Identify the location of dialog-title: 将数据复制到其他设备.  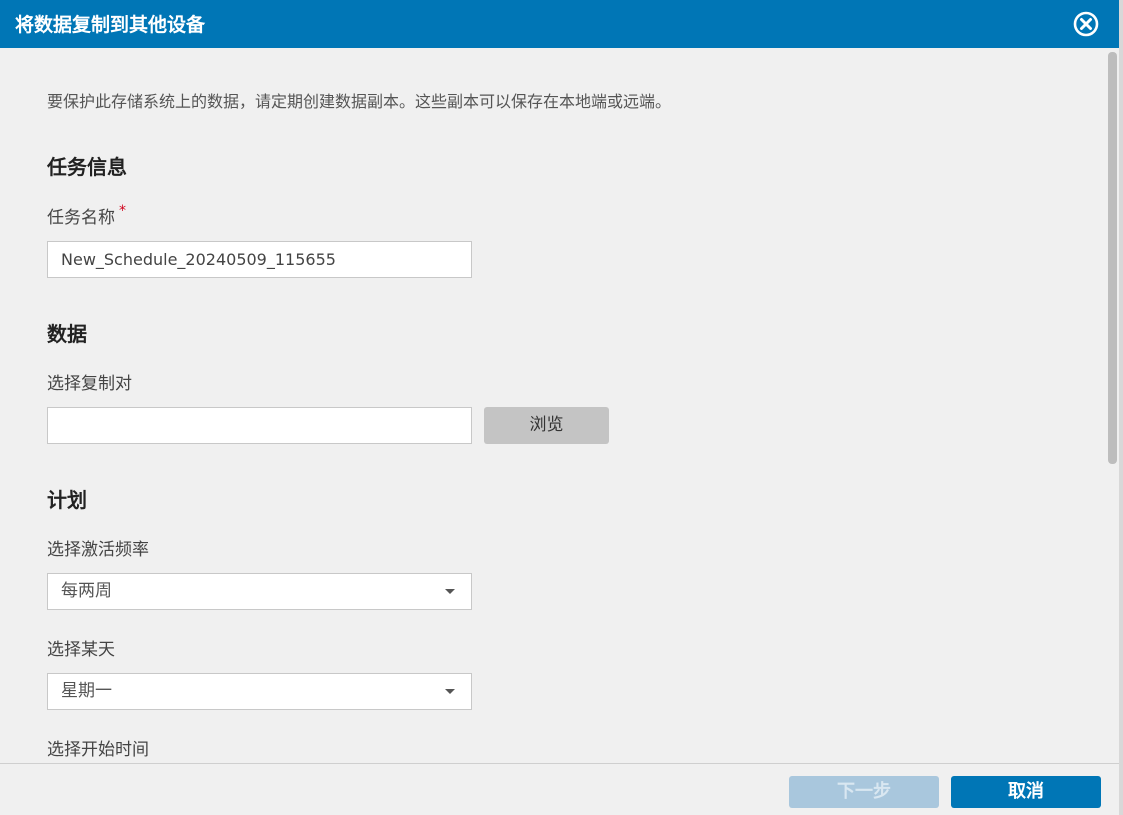
(110, 25).